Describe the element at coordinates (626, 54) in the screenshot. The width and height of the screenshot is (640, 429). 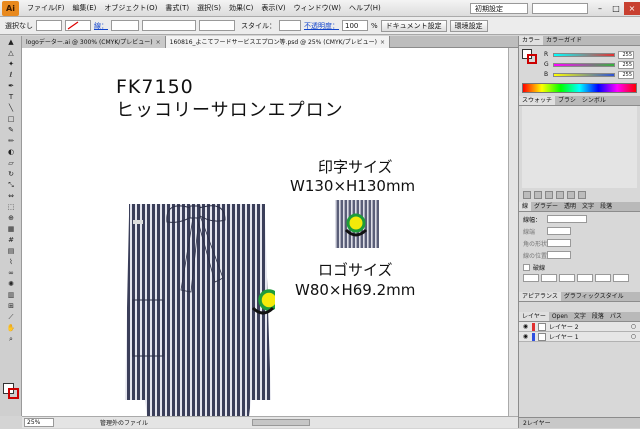
I see `r-value-input: 255` at that location.